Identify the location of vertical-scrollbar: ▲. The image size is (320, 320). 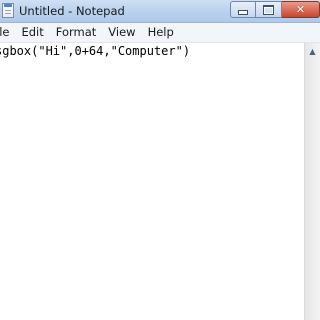
(312, 181).